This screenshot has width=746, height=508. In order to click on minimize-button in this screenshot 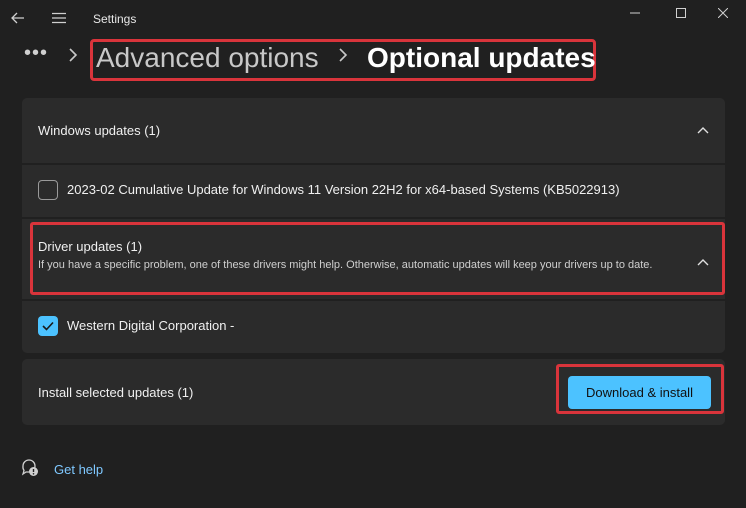, I will do `click(635, 13)`.